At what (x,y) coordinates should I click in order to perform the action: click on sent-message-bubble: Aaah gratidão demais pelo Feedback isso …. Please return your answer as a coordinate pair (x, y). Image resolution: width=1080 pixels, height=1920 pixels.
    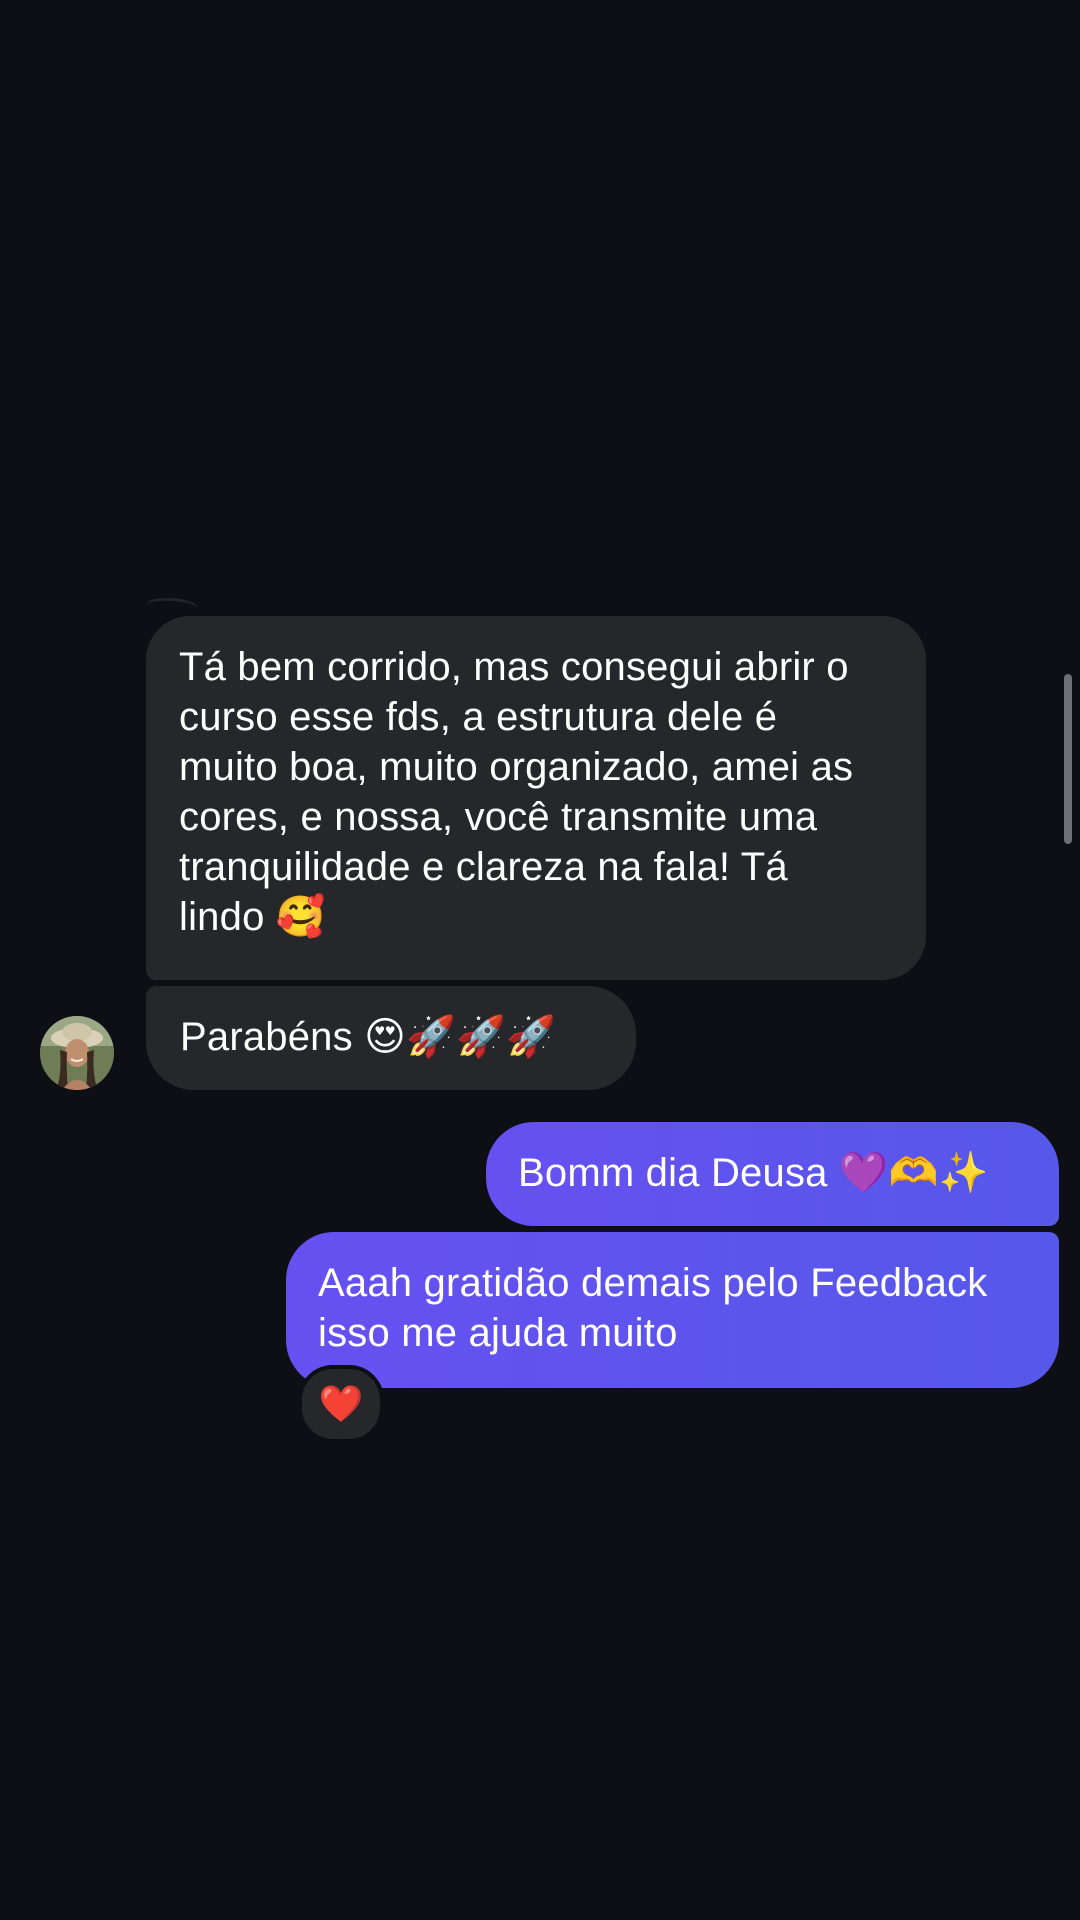
    Looking at the image, I should click on (672, 1310).